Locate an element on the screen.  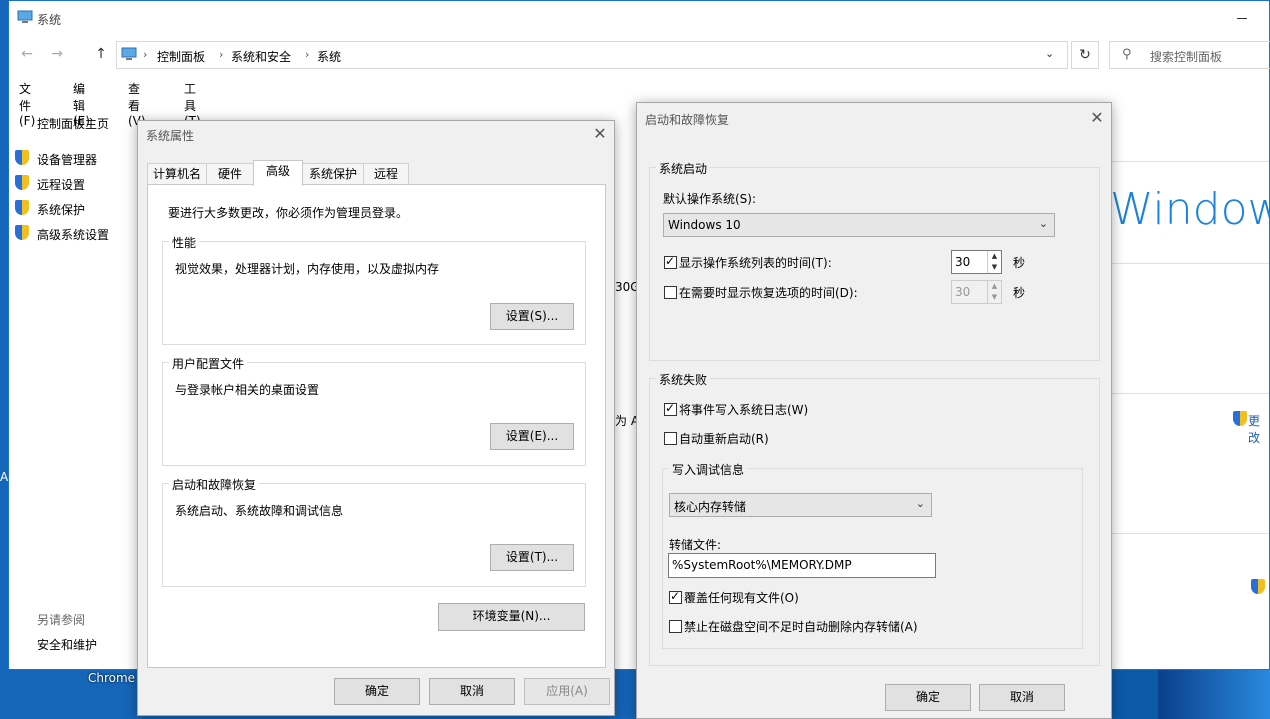
title-bar: 系统 is located at coordinates (639, 19).